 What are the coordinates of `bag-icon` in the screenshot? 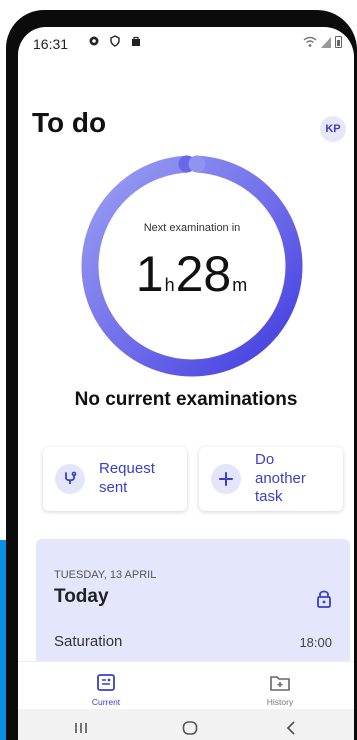 It's located at (136, 41).